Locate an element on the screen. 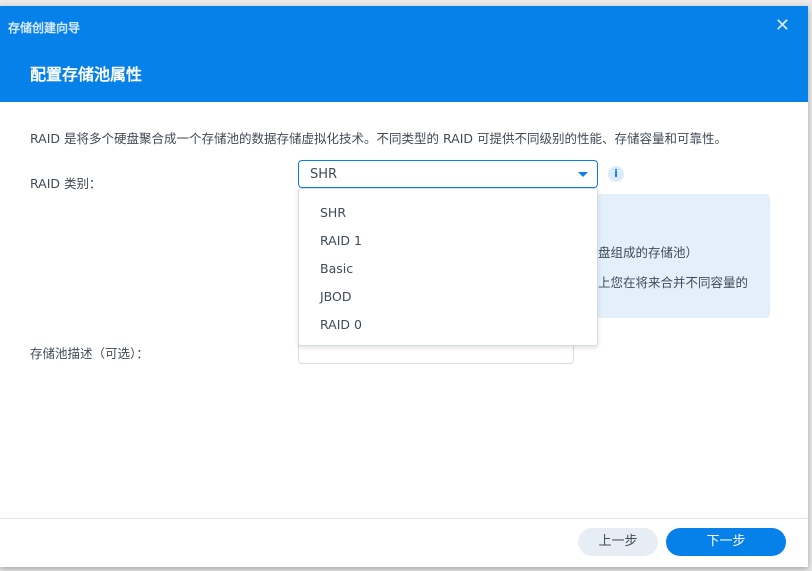 The image size is (812, 571). info-icon: i is located at coordinates (616, 174).